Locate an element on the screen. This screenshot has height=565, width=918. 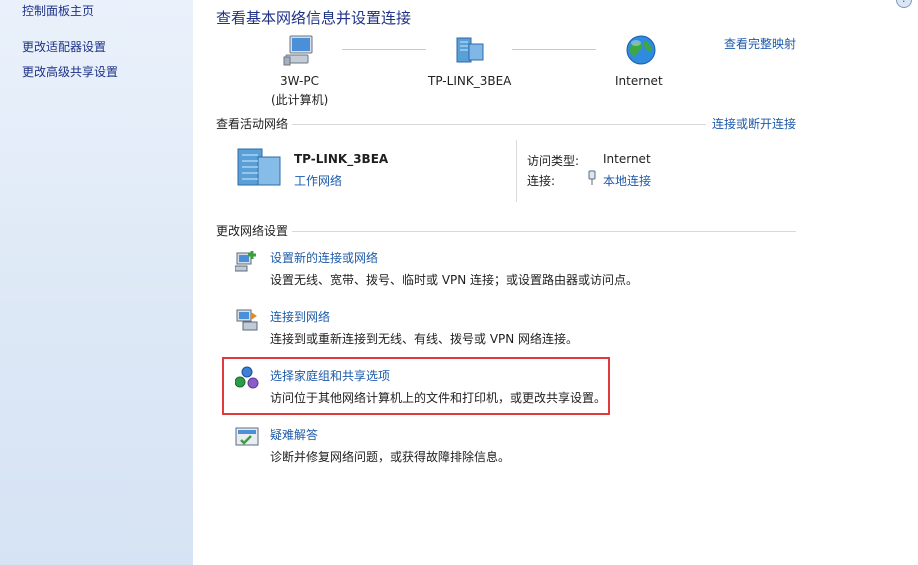
setup-new-connection-desc: 设置无线、宽带、拨号、临时或 VPN 连接；或设置路由器或访问点。 is located at coordinates (454, 280).